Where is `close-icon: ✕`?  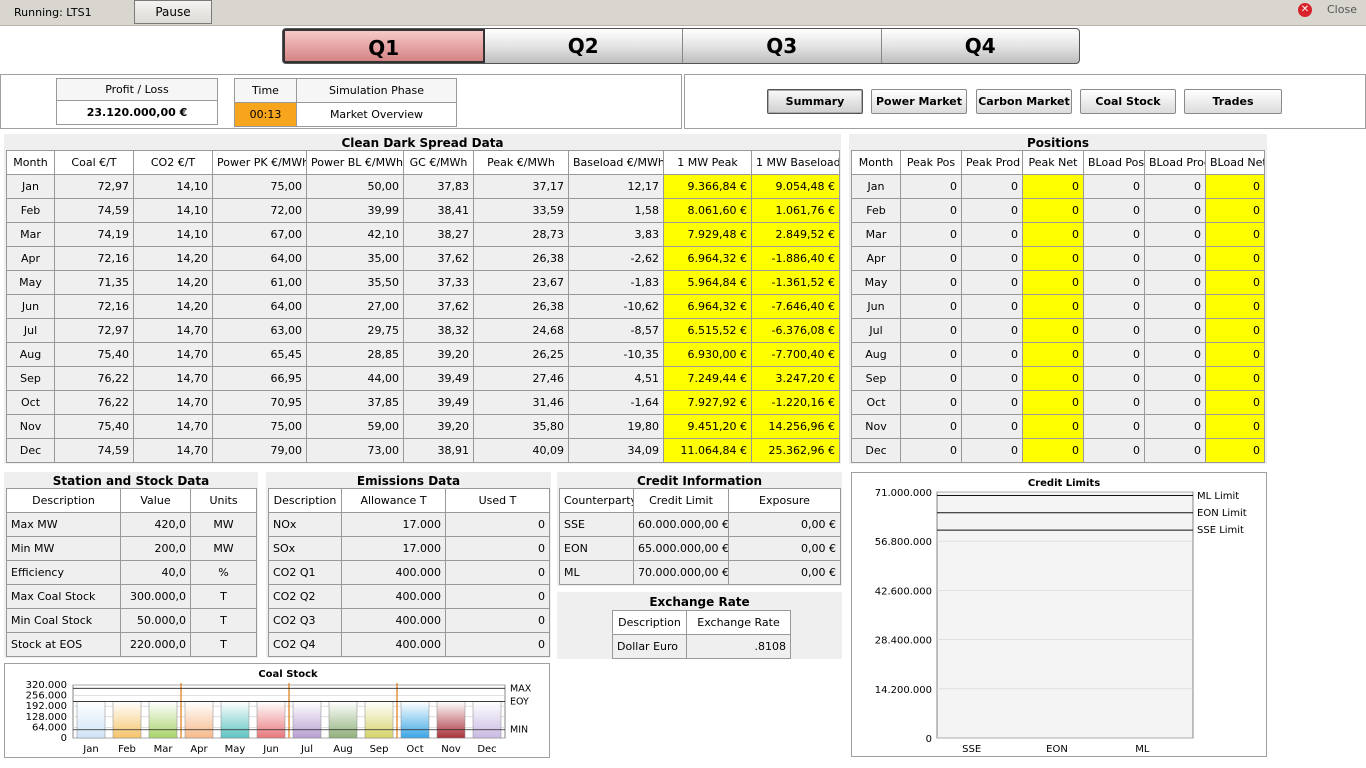 close-icon: ✕ is located at coordinates (1305, 10).